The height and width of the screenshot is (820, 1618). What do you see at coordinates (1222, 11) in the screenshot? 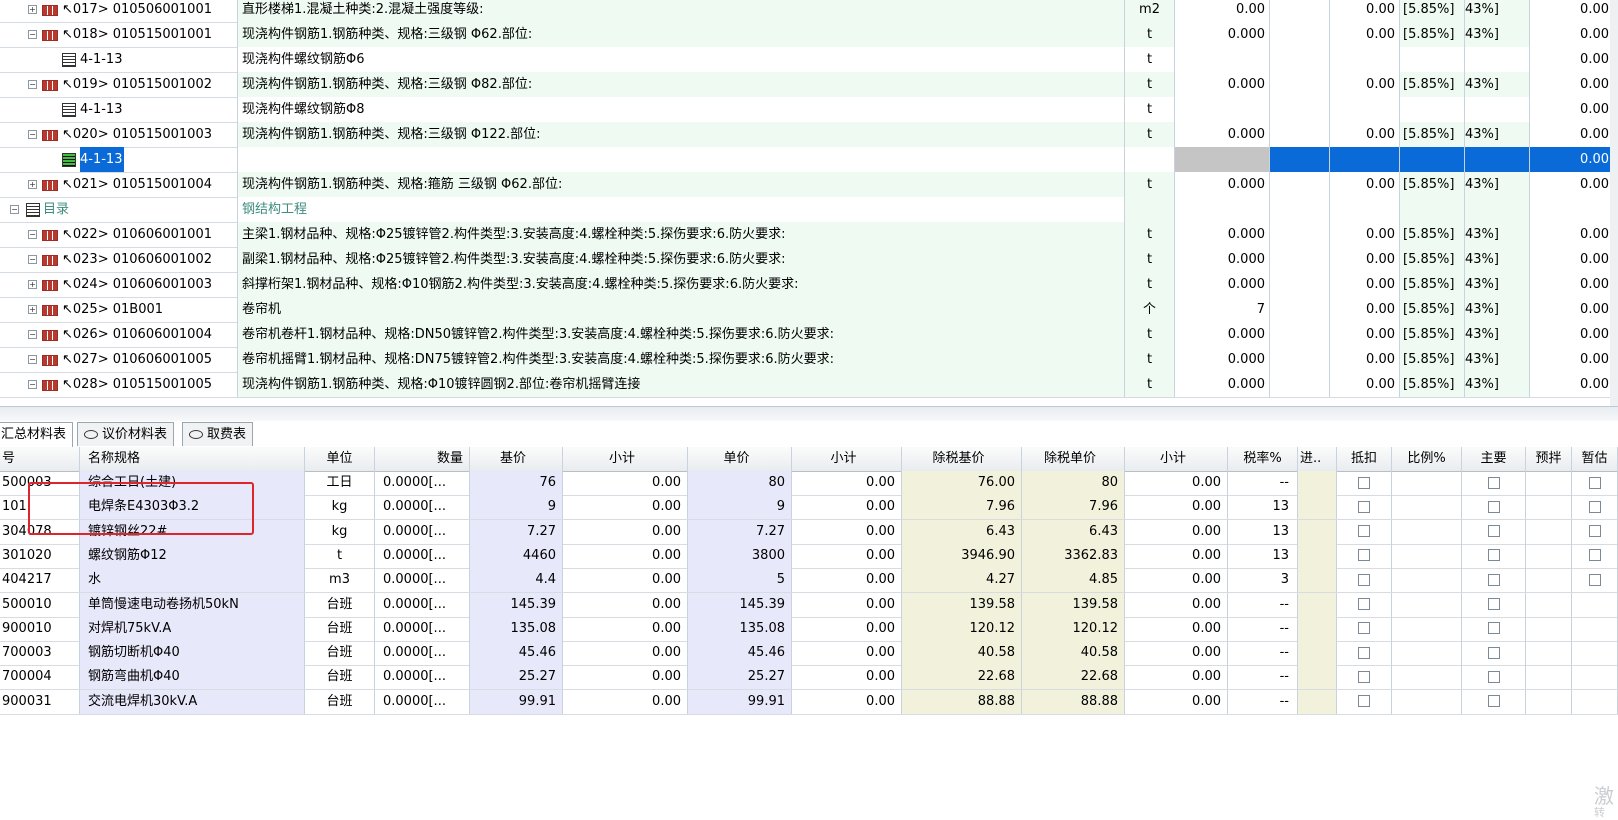
I see `item-qty-cell: 0.00` at bounding box center [1222, 11].